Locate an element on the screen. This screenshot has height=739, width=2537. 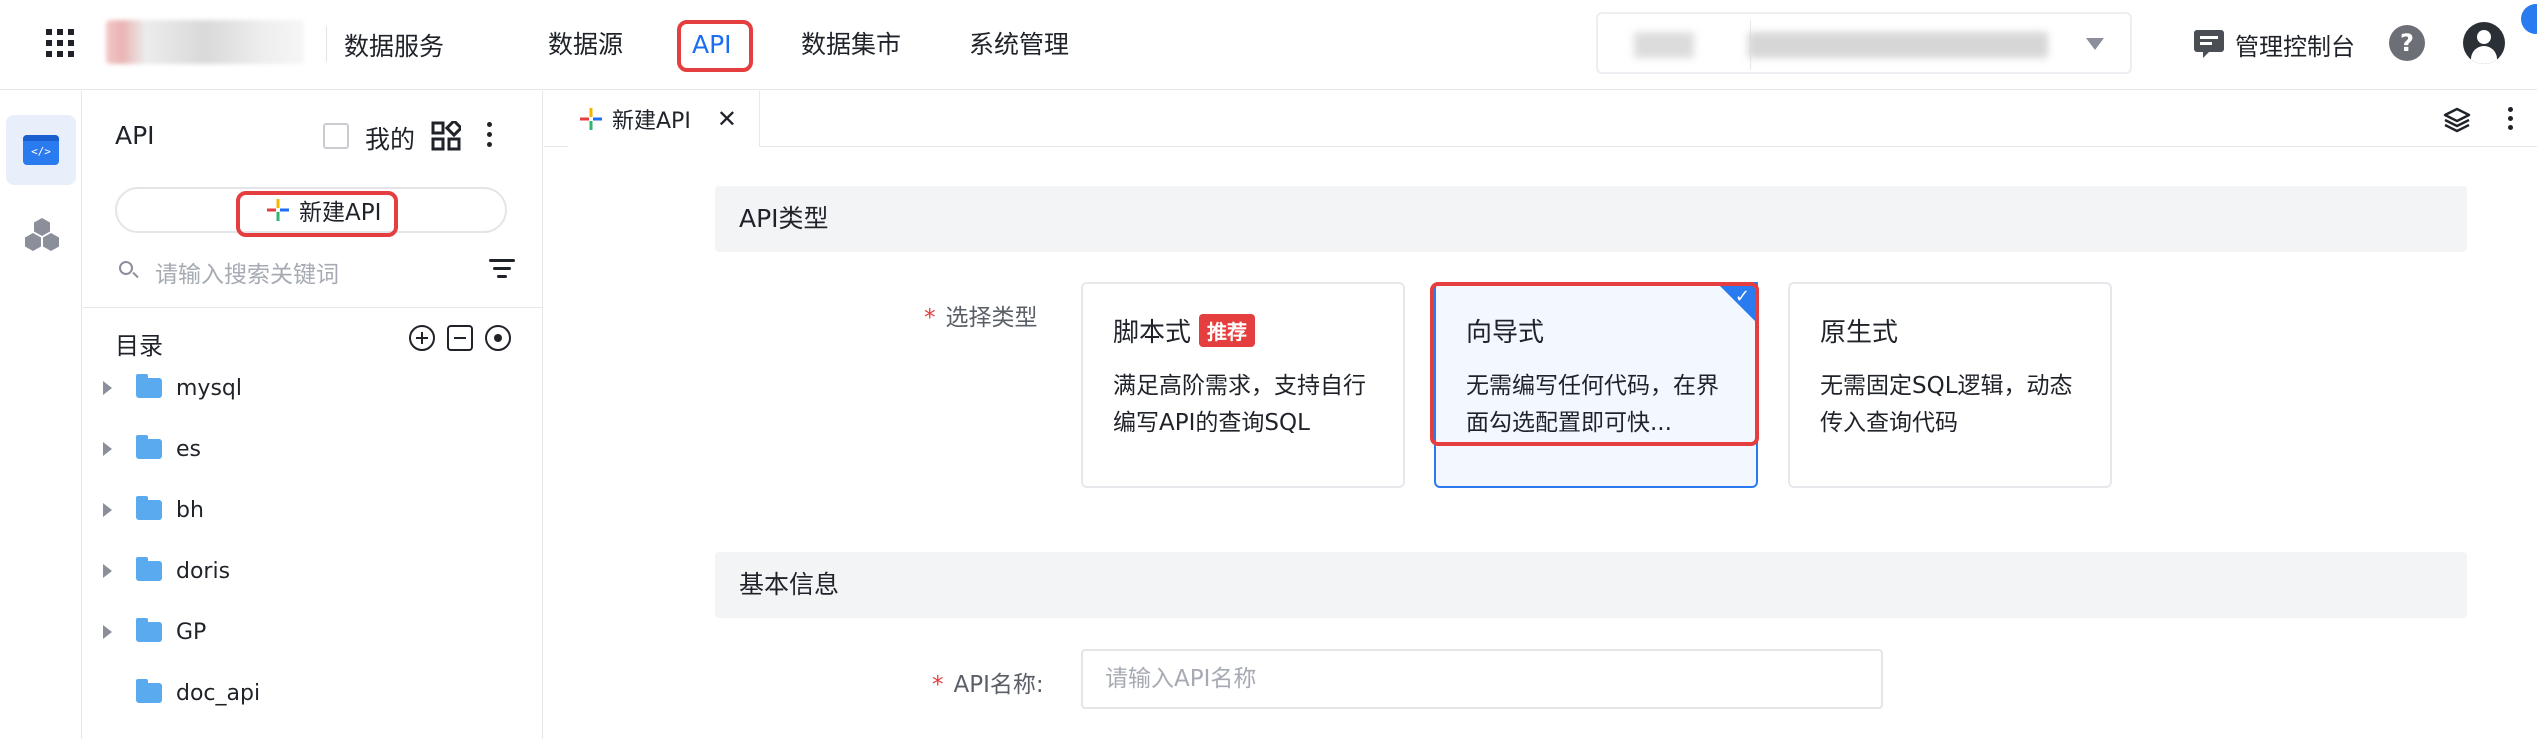
collapse-all-icon is located at coordinates (460, 338).